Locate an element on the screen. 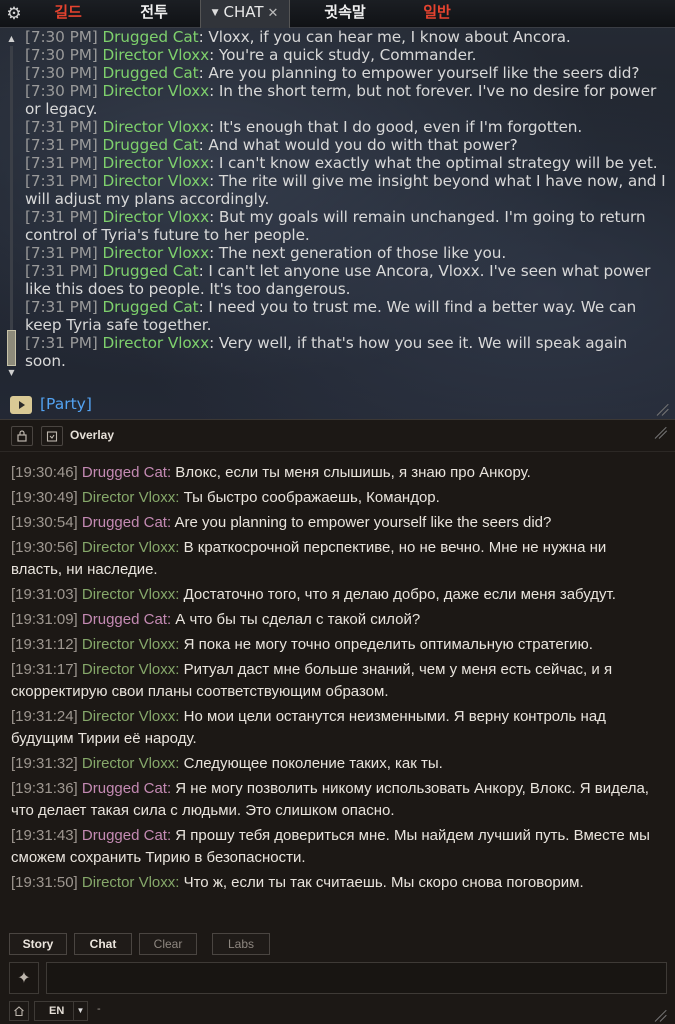 This screenshot has height=1024, width=675. chat-button: Chat is located at coordinates (103, 944).